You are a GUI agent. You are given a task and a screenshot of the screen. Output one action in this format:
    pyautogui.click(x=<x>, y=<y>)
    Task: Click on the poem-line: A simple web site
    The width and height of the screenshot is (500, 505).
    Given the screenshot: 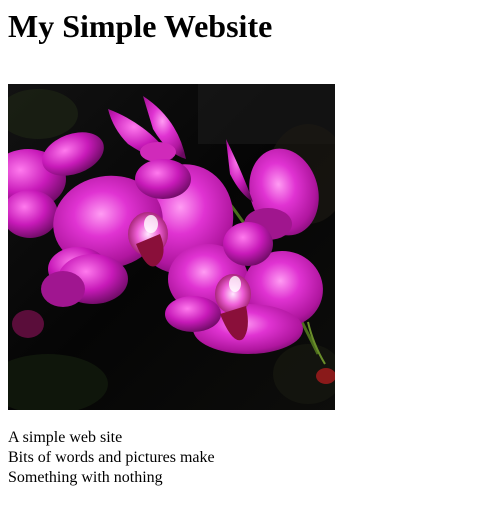 What is the action you would take?
    pyautogui.click(x=65, y=437)
    